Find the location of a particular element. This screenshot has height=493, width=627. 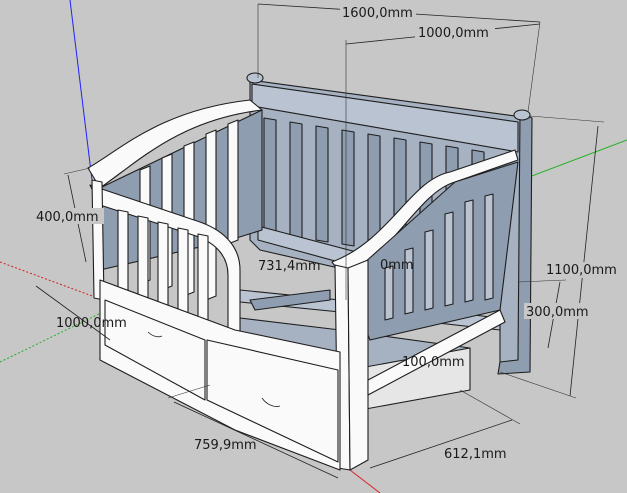

dim-side-depth: 1000,0mm is located at coordinates (91, 323).